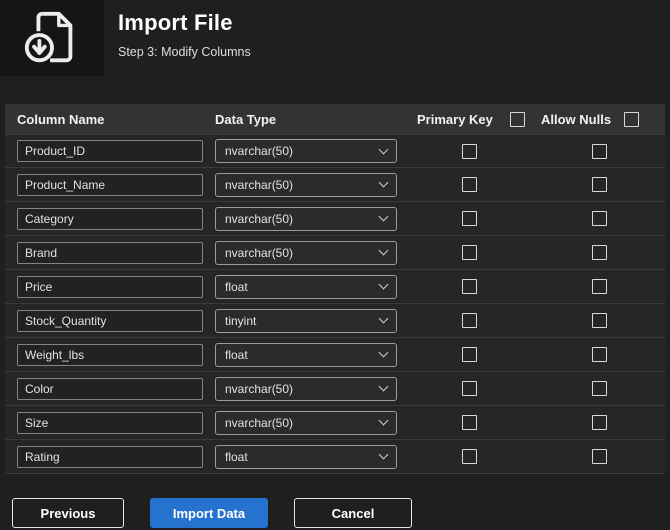 This screenshot has width=670, height=530. What do you see at coordinates (517, 119) in the screenshot?
I see `primary-key-select-all-checkbox` at bounding box center [517, 119].